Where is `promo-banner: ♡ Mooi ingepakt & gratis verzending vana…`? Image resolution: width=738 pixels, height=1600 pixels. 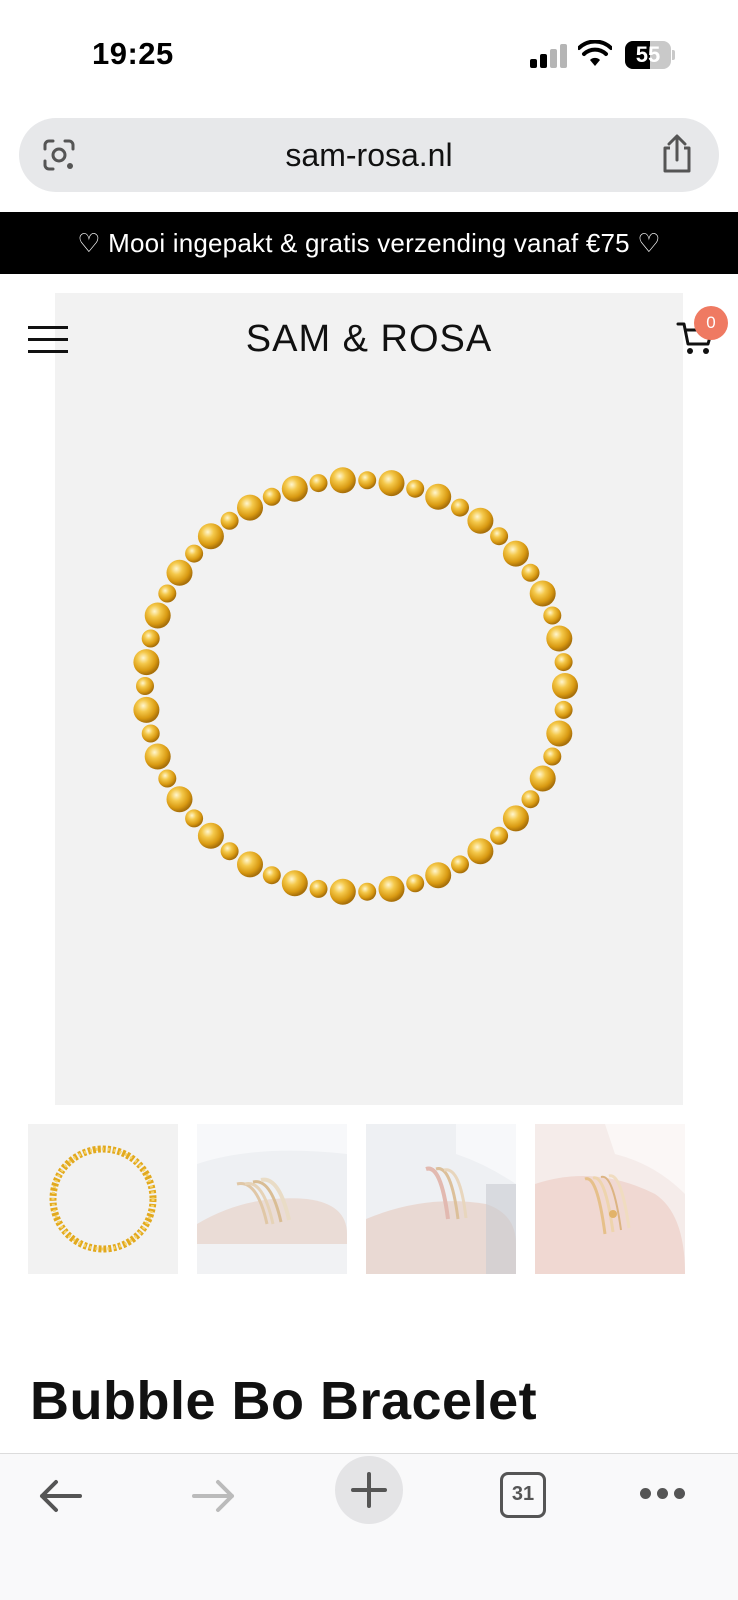
promo-banner: ♡ Mooi ingepakt & gratis verzending vana… is located at coordinates (369, 243).